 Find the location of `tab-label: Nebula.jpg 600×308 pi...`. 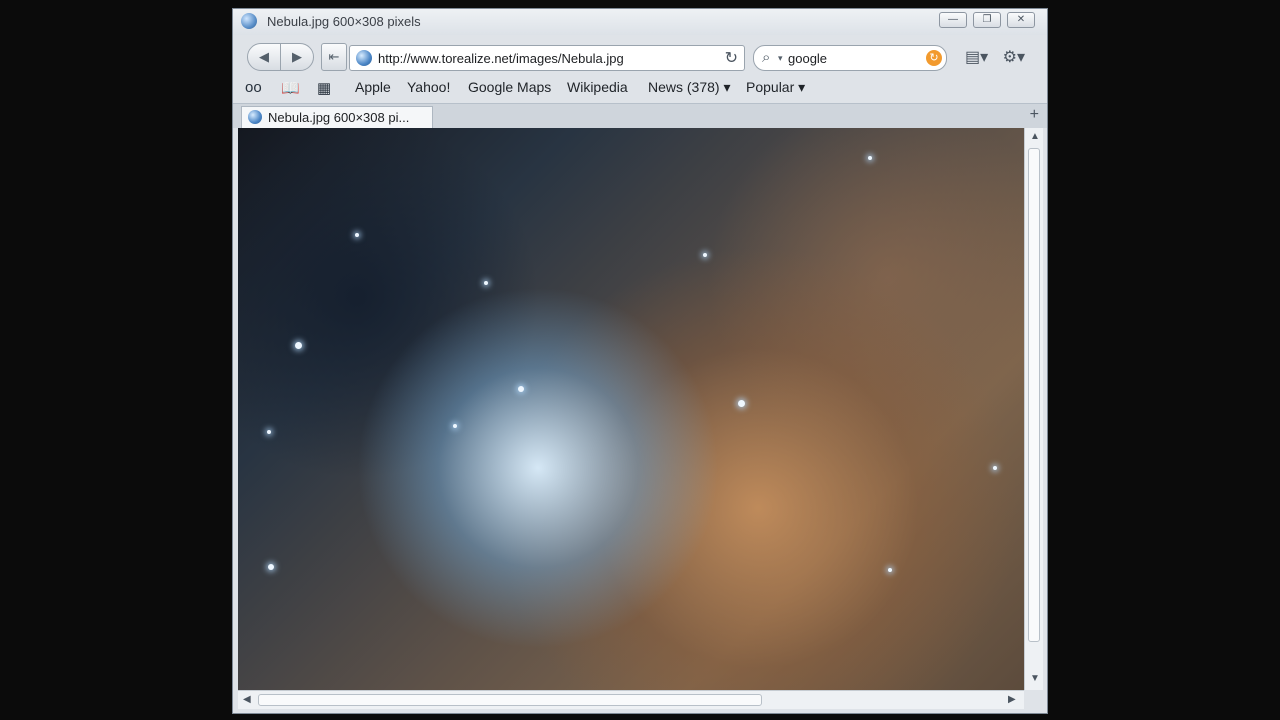

tab-label: Nebula.jpg 600×308 pi... is located at coordinates (339, 117).